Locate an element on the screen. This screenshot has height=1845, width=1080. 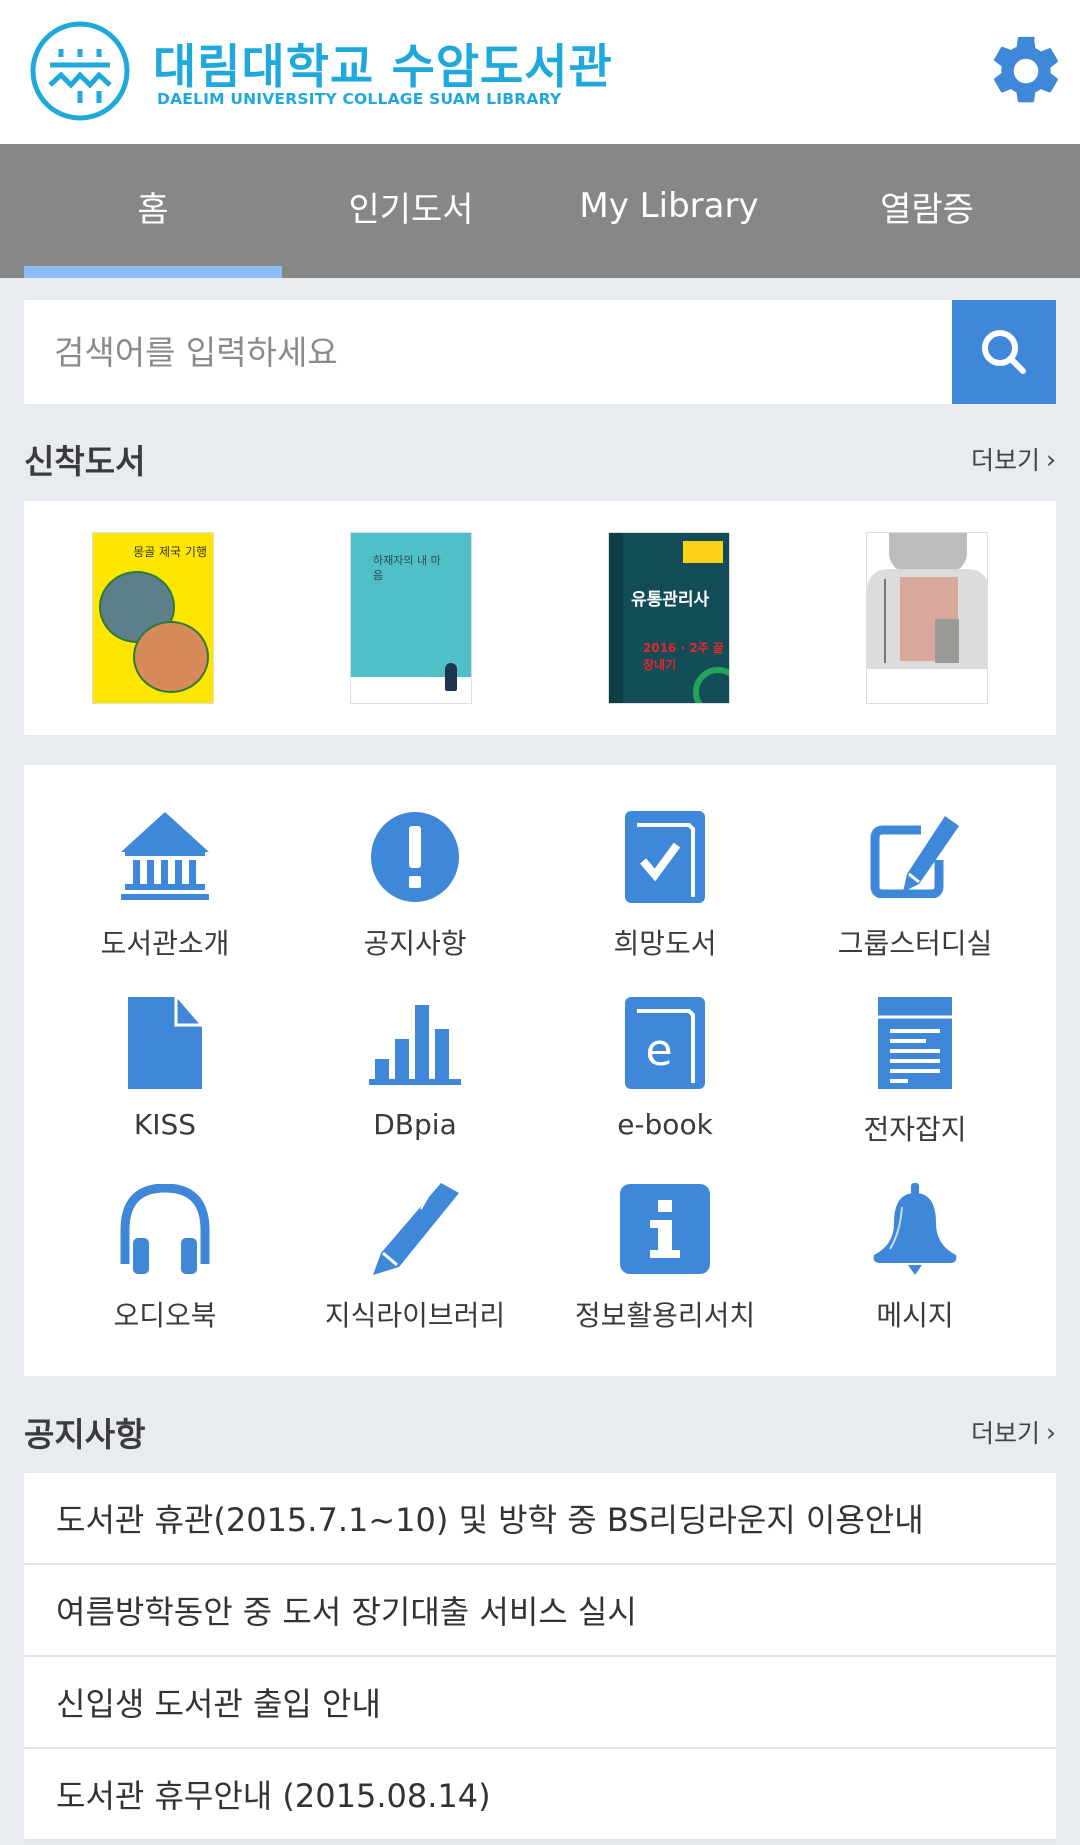
search-button is located at coordinates (1004, 352).